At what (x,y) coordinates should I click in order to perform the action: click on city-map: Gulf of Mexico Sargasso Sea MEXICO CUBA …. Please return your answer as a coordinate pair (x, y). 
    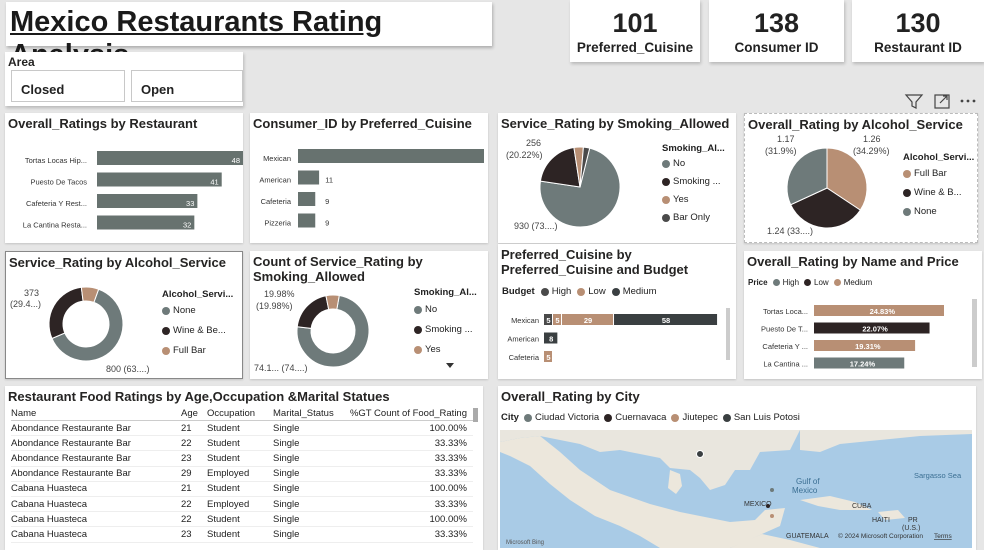
    Looking at the image, I should click on (736, 489).